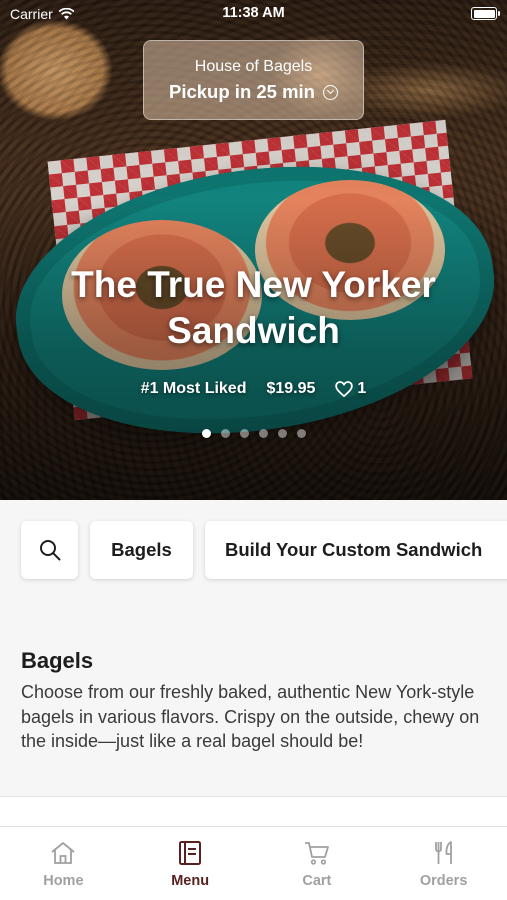 The height and width of the screenshot is (900, 507). What do you see at coordinates (190, 853) in the screenshot?
I see `menu-icon` at bounding box center [190, 853].